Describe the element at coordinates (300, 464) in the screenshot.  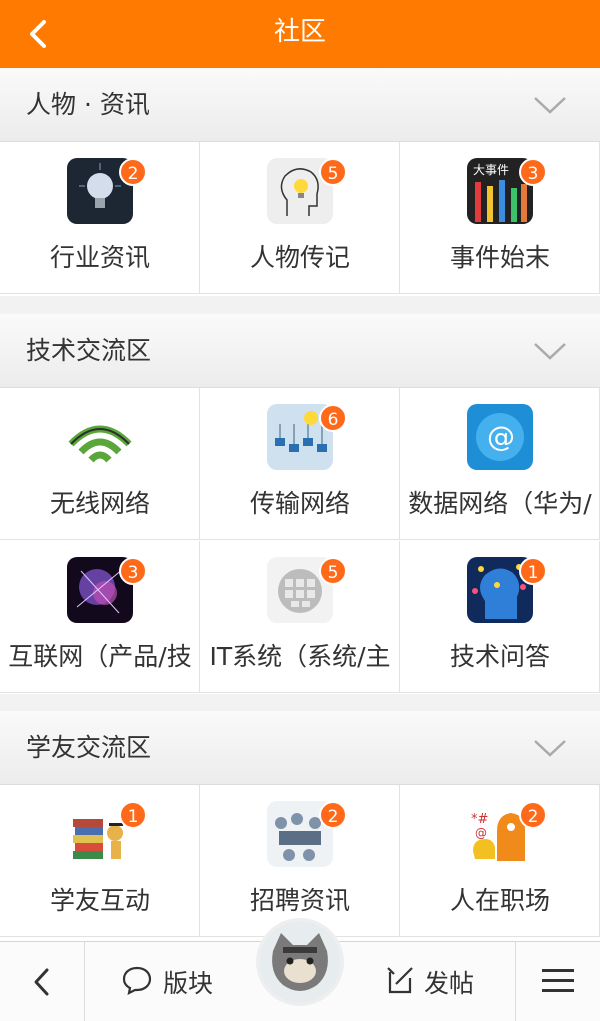
I see `forum-item-transmission: 6 传输网络` at that location.